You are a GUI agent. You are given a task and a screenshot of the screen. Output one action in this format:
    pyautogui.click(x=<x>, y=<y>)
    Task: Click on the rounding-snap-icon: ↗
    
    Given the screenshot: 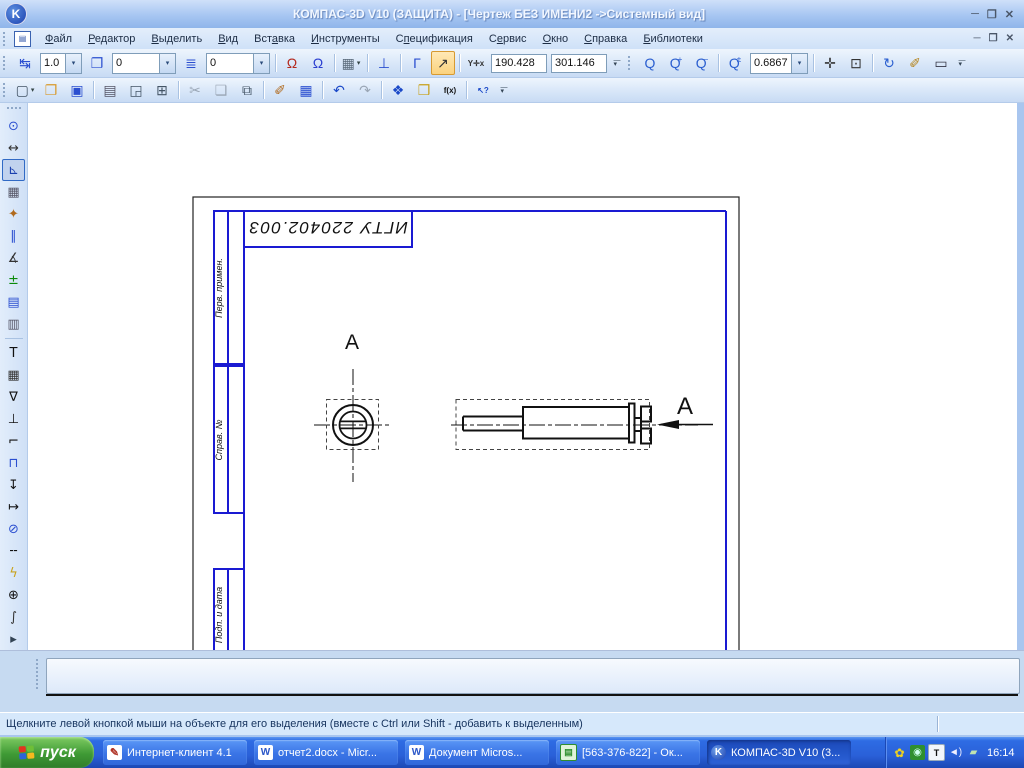 What is the action you would take?
    pyautogui.click(x=443, y=63)
    